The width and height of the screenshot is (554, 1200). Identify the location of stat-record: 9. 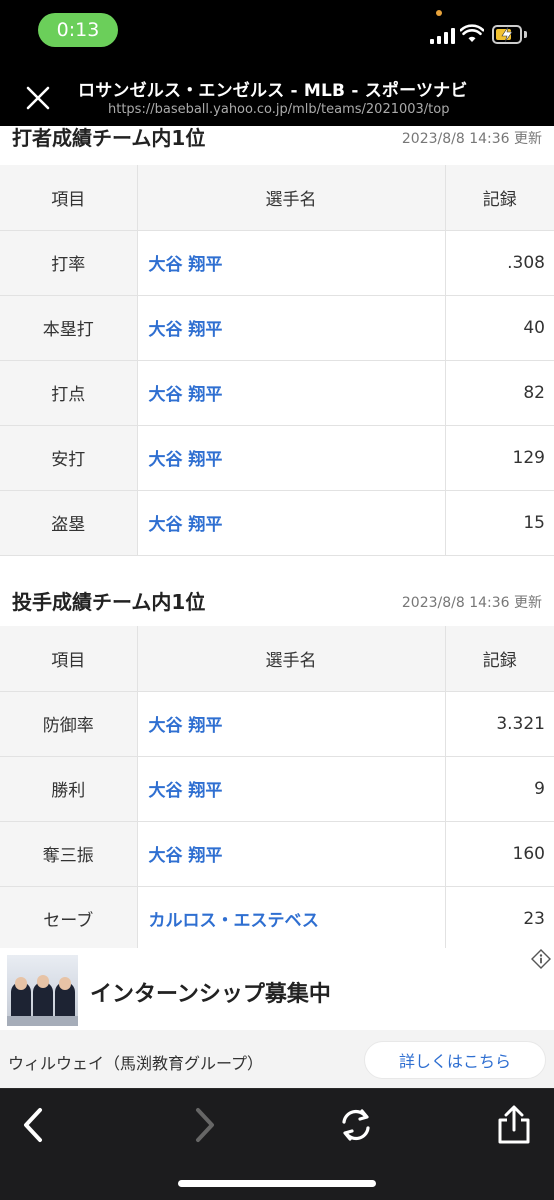
(499, 788).